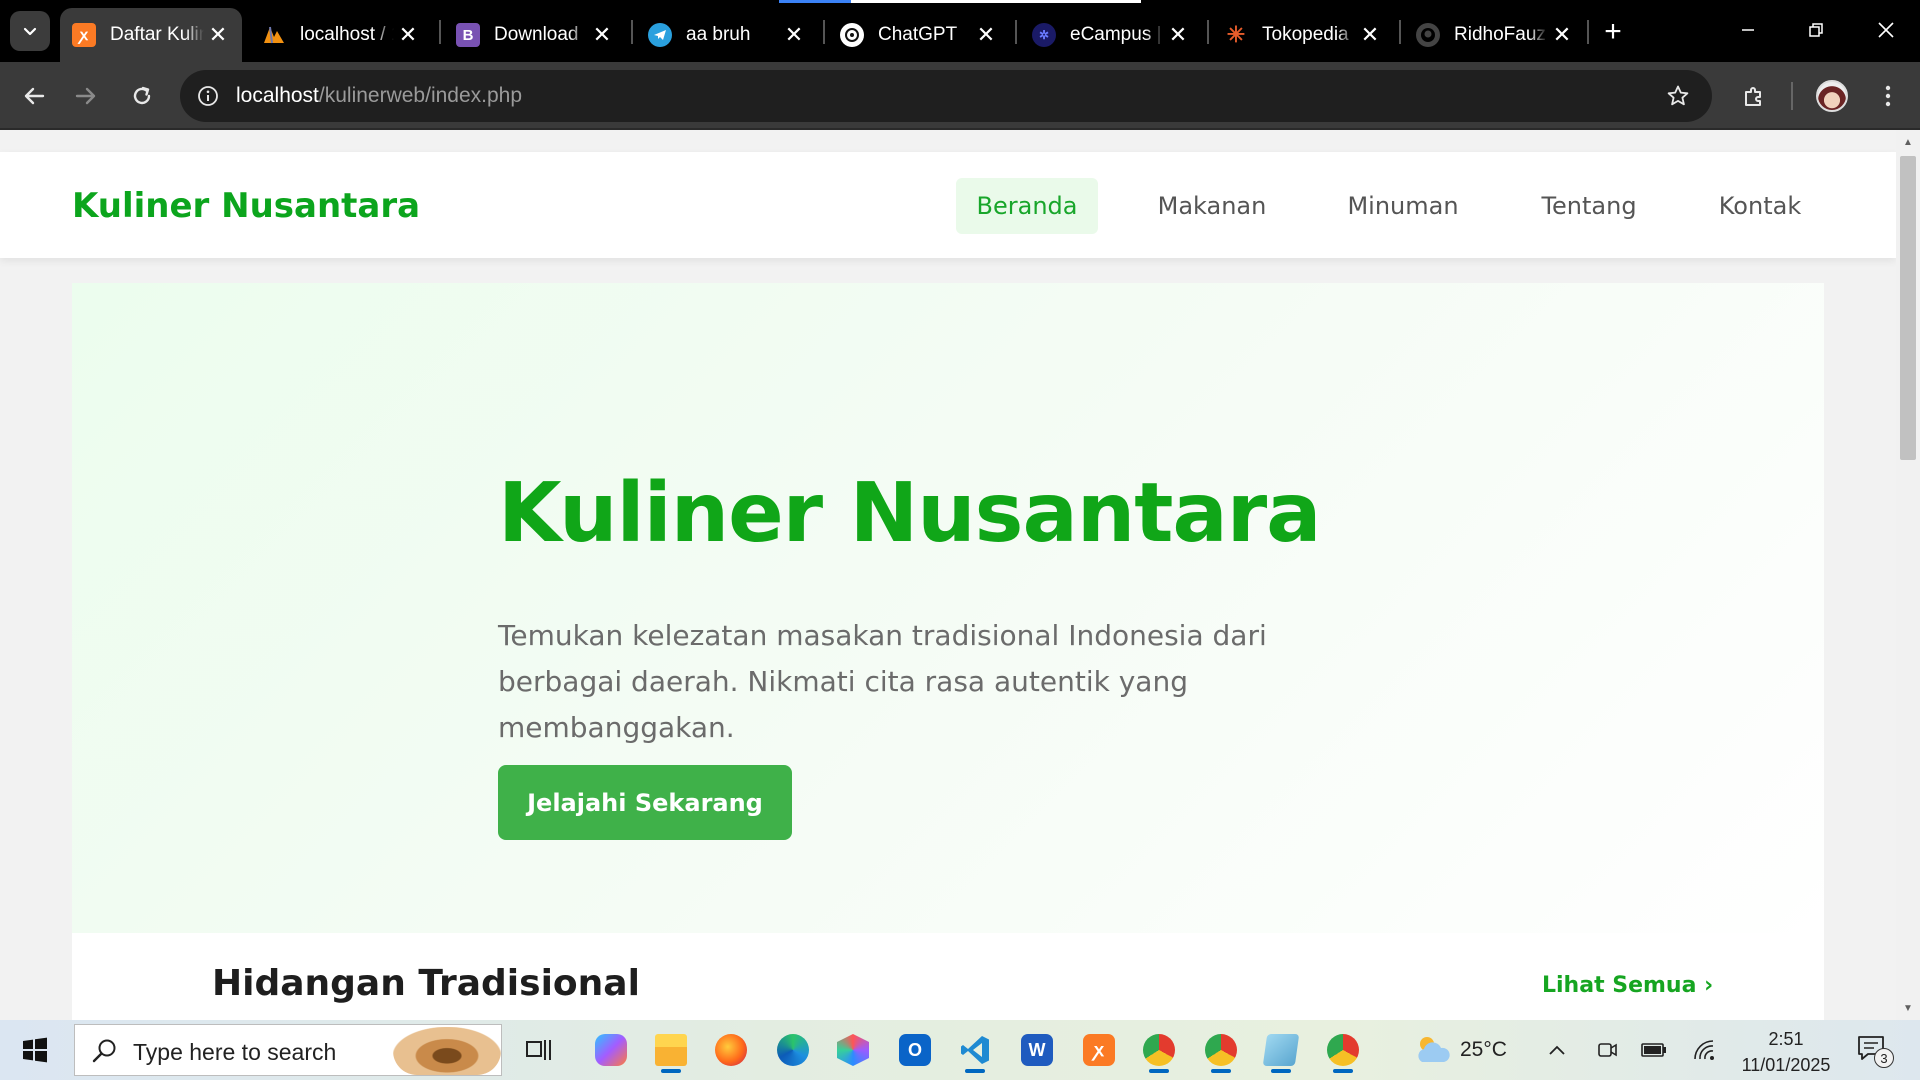  What do you see at coordinates (611, 1050) in the screenshot?
I see `copilot-button` at bounding box center [611, 1050].